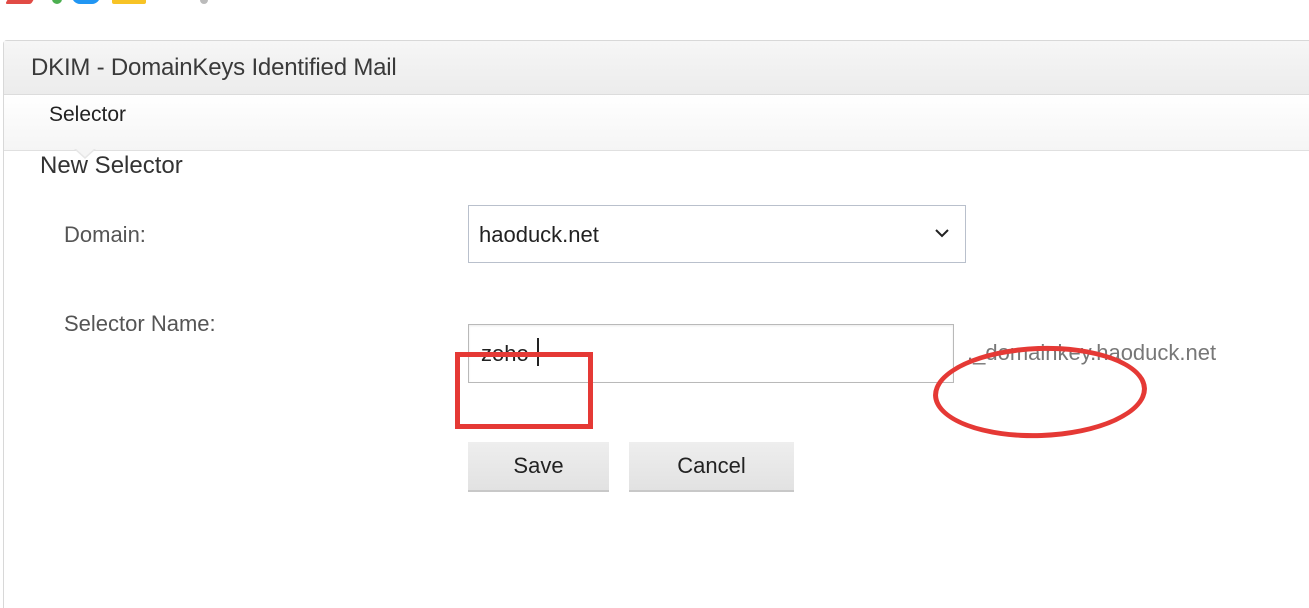 The height and width of the screenshot is (608, 1309). What do you see at coordinates (711, 353) in the screenshot?
I see `selector-name-input` at bounding box center [711, 353].